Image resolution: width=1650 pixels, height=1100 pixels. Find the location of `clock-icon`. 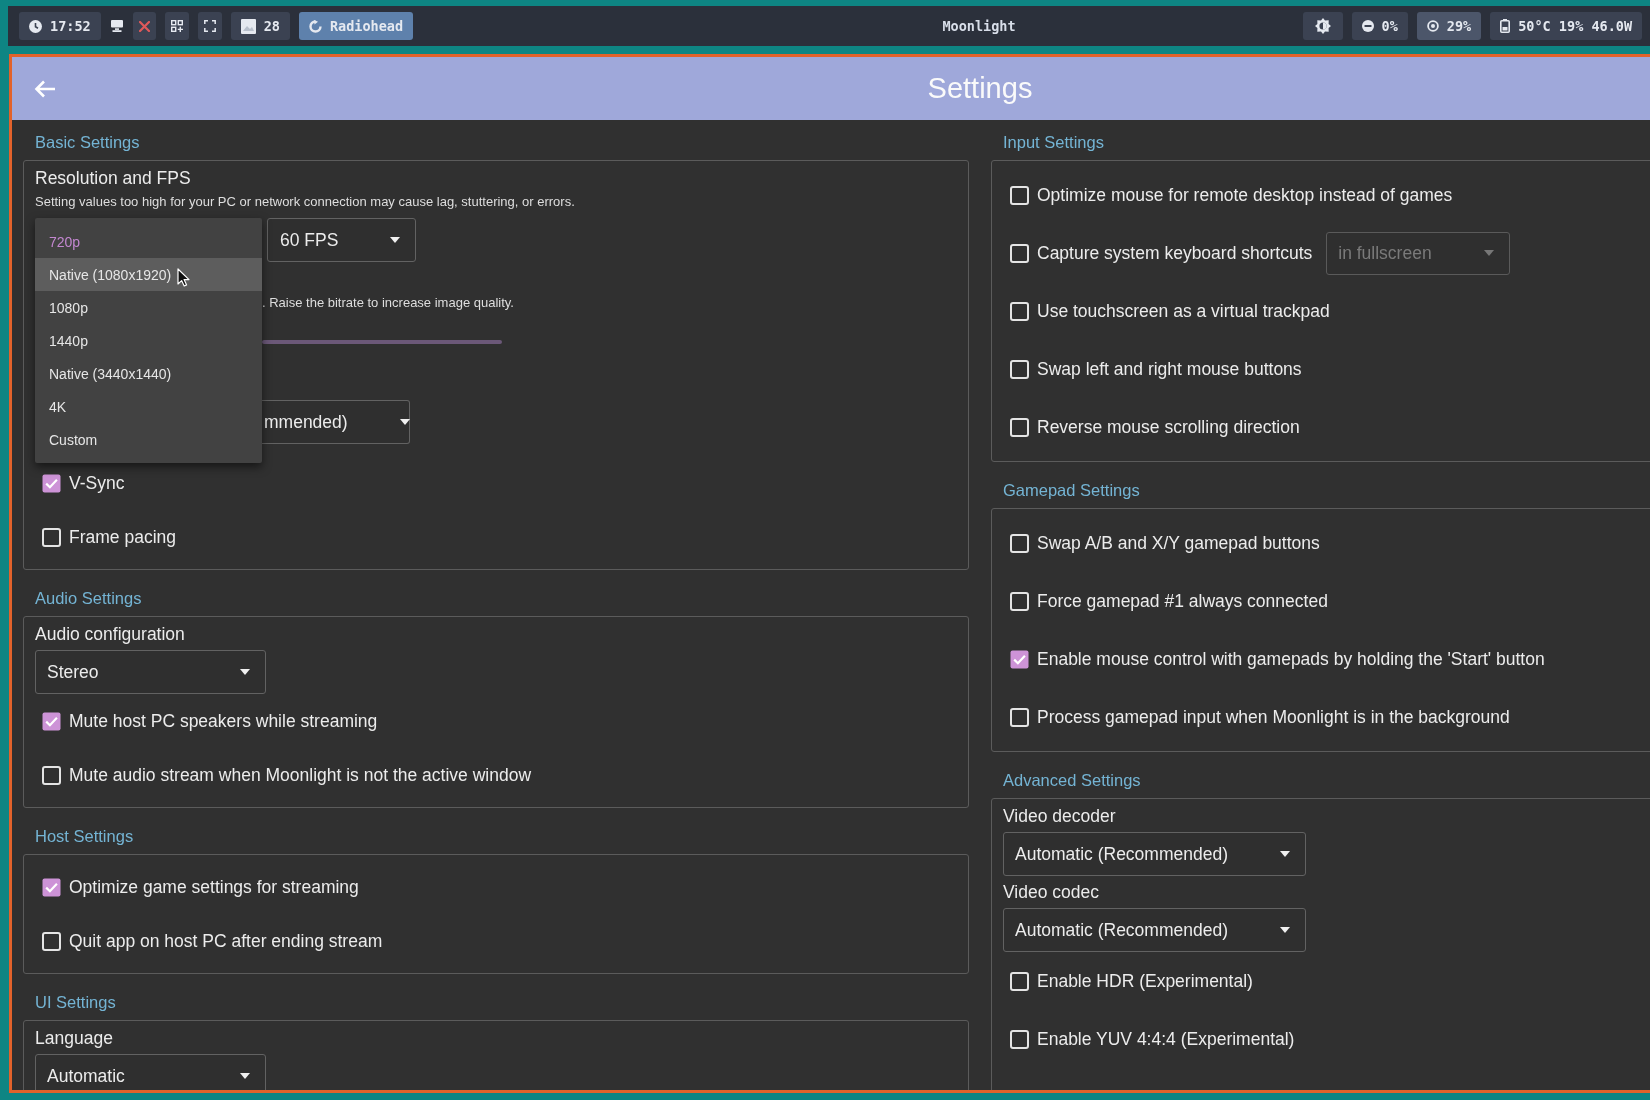

clock-icon is located at coordinates (35, 26).